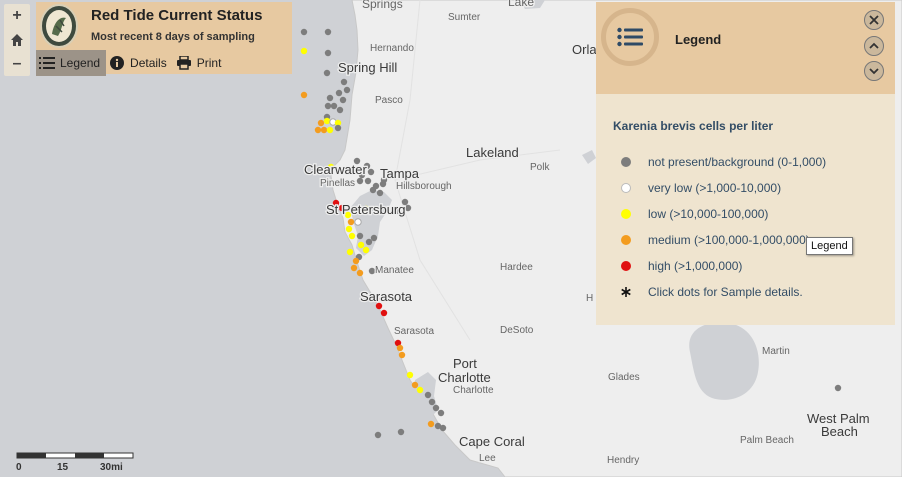 Image resolution: width=902 pixels, height=477 pixels. What do you see at coordinates (80, 63) in the screenshot?
I see `tab-legend-label: Legend` at bounding box center [80, 63].